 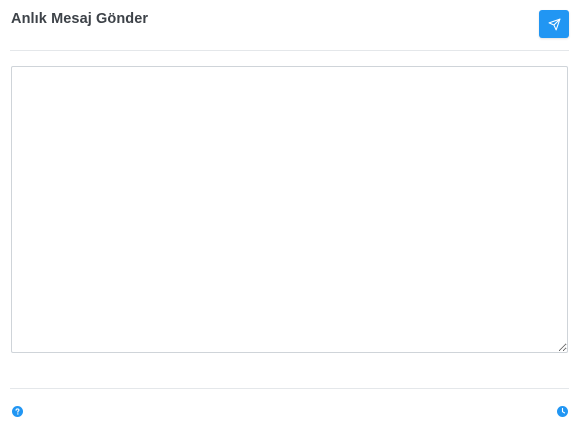 What do you see at coordinates (562, 410) in the screenshot?
I see `clock-icon` at bounding box center [562, 410].